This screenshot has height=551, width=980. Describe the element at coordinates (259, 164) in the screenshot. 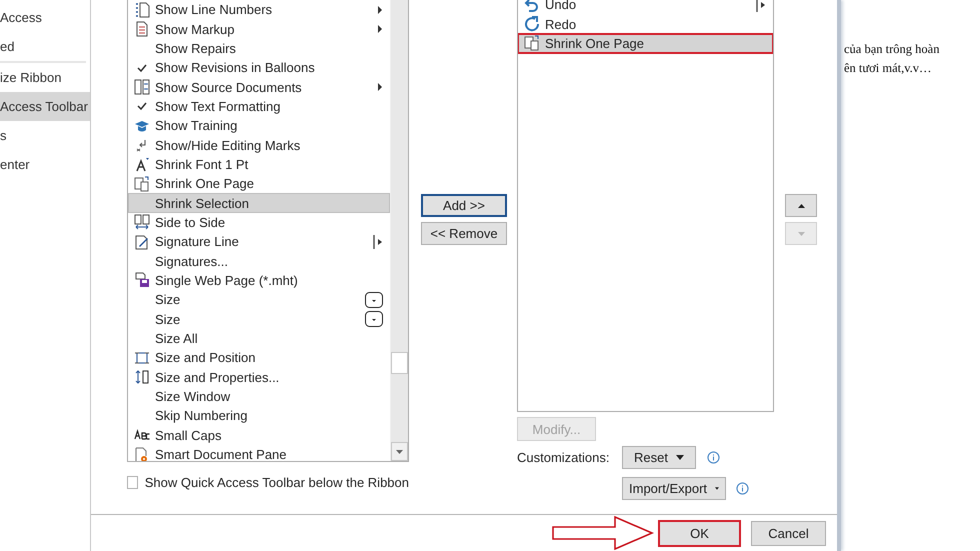

I see `list-item: Shrink Font 1 Pt` at that location.